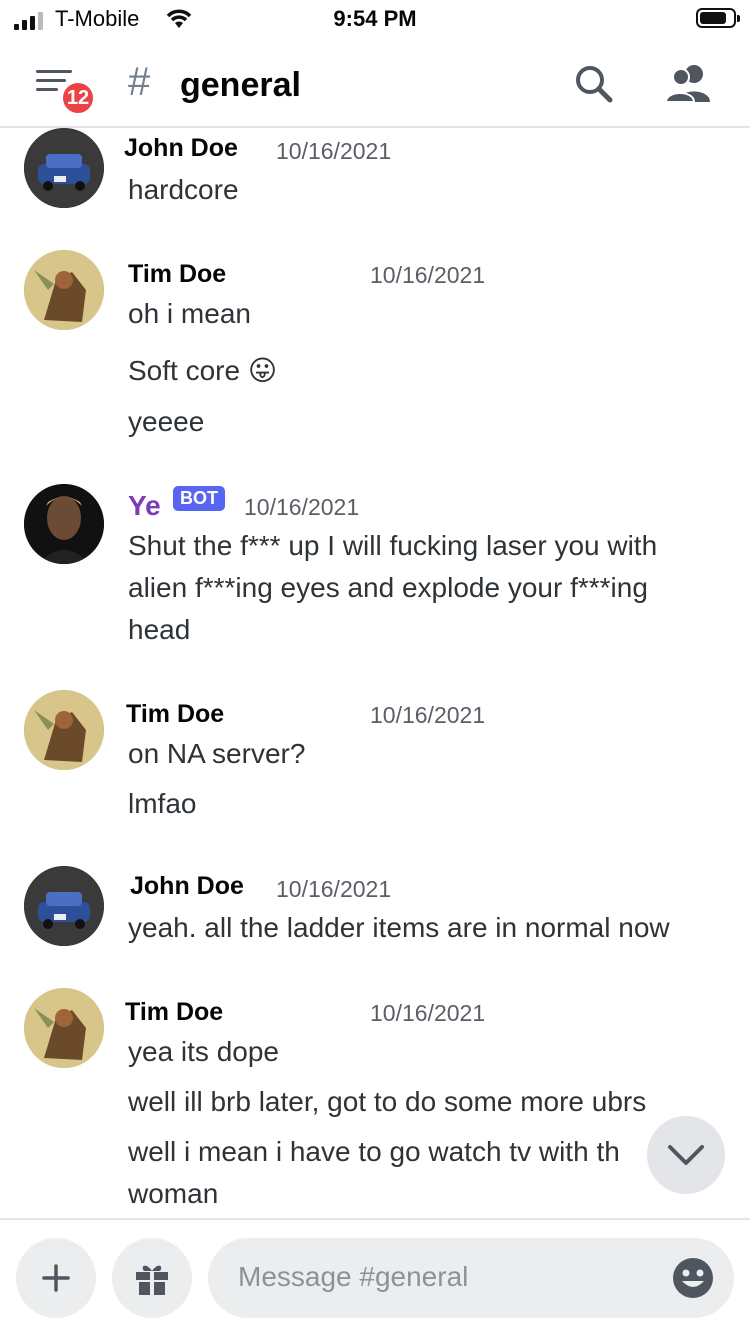 The image size is (750, 1334). I want to click on channel-header: 12 # general, so click(375, 84).